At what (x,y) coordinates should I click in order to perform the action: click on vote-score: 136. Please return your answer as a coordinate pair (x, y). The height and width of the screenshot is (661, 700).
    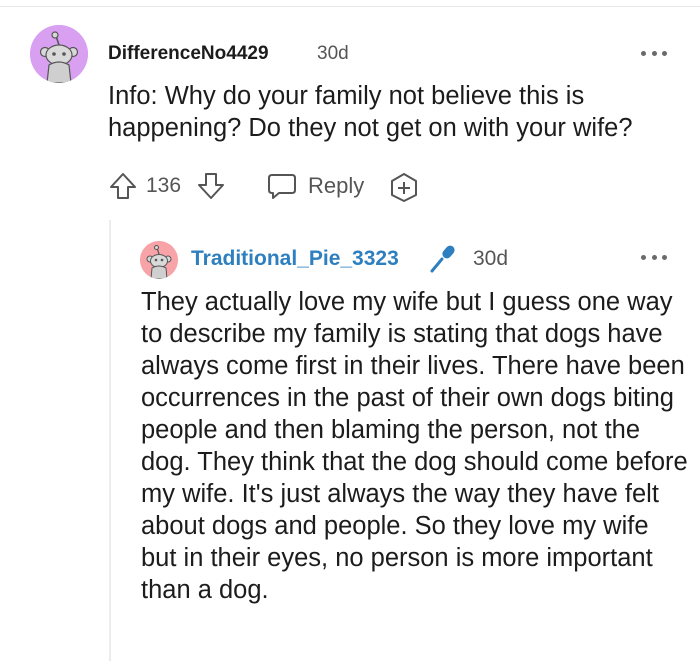
    Looking at the image, I should click on (164, 185).